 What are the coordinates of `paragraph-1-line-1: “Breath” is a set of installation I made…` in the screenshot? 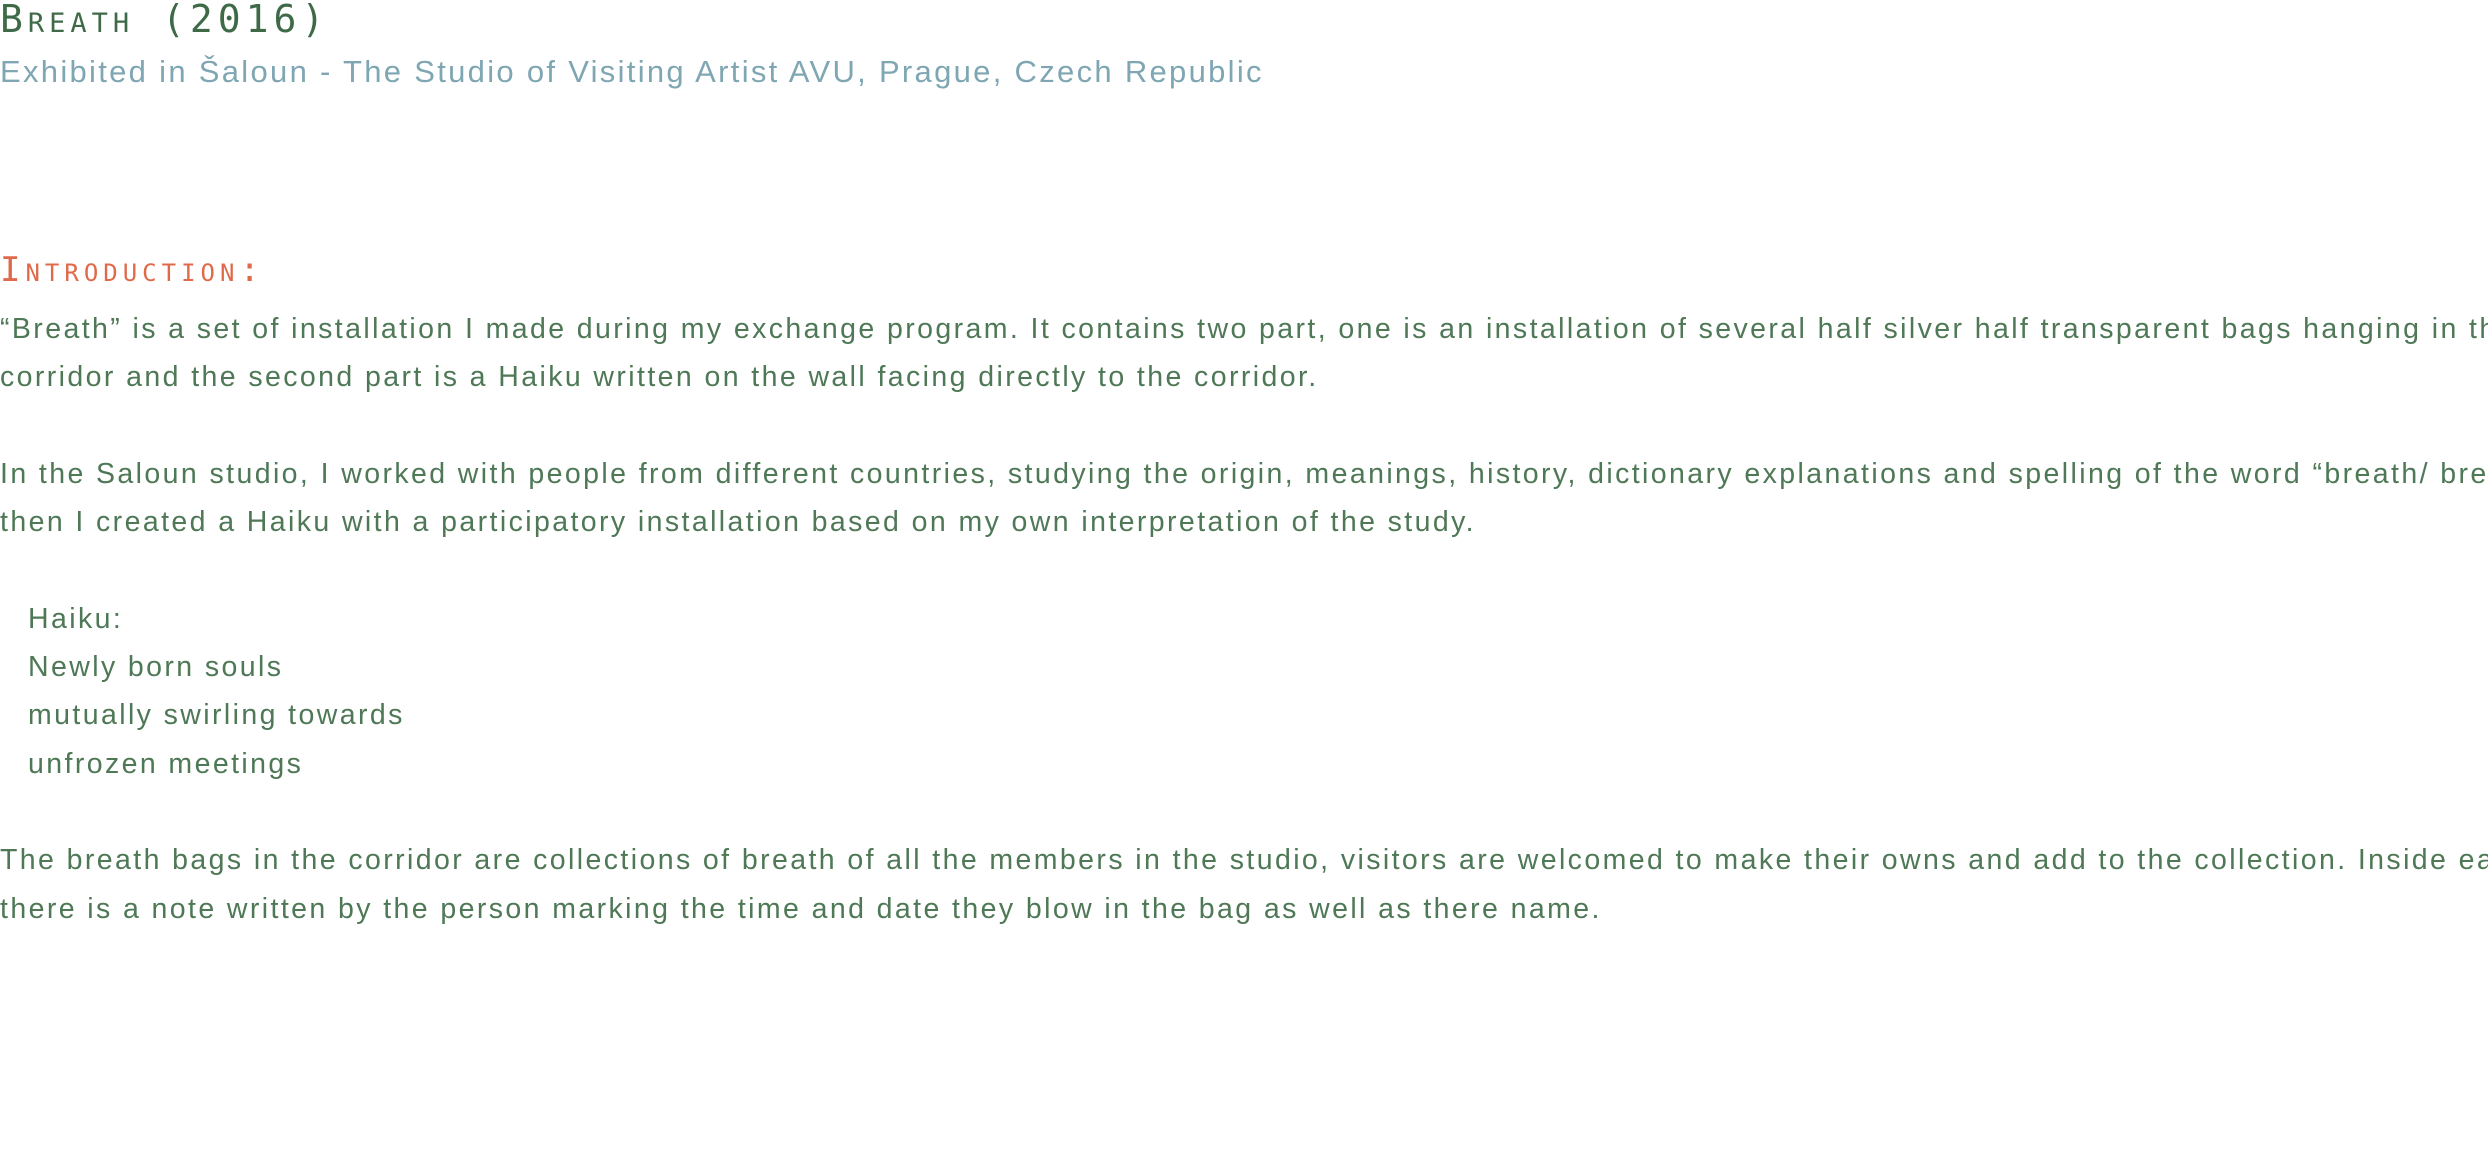 It's located at (1244, 329).